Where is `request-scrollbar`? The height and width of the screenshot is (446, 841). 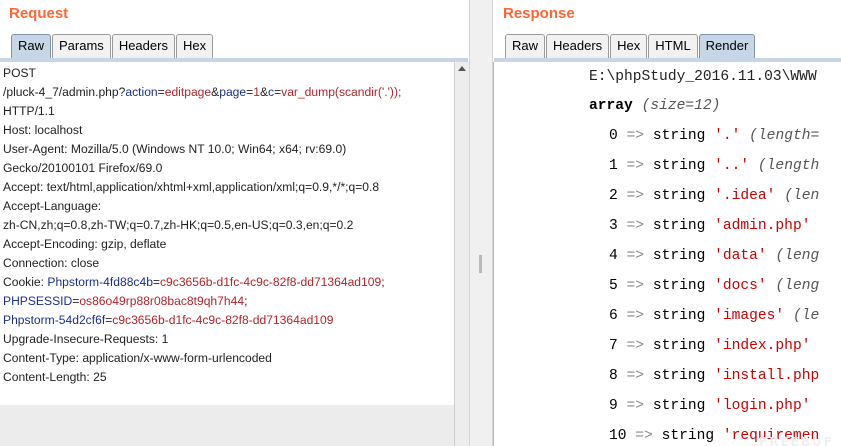
request-scrollbar is located at coordinates (461, 254).